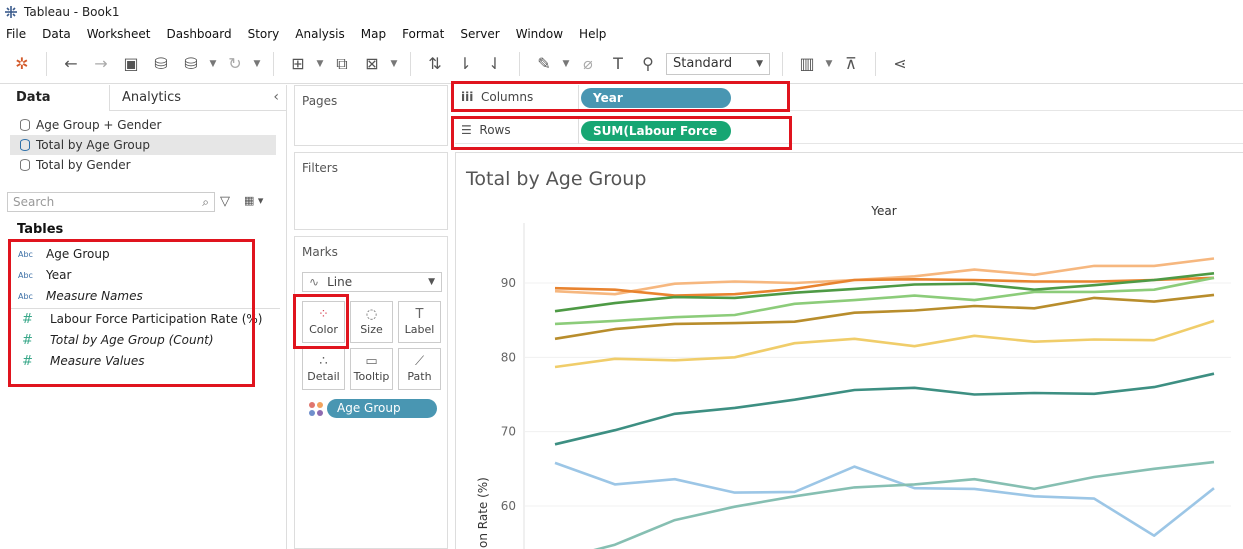  I want to click on presentation-mode-icon: ⊼, so click(851, 64).